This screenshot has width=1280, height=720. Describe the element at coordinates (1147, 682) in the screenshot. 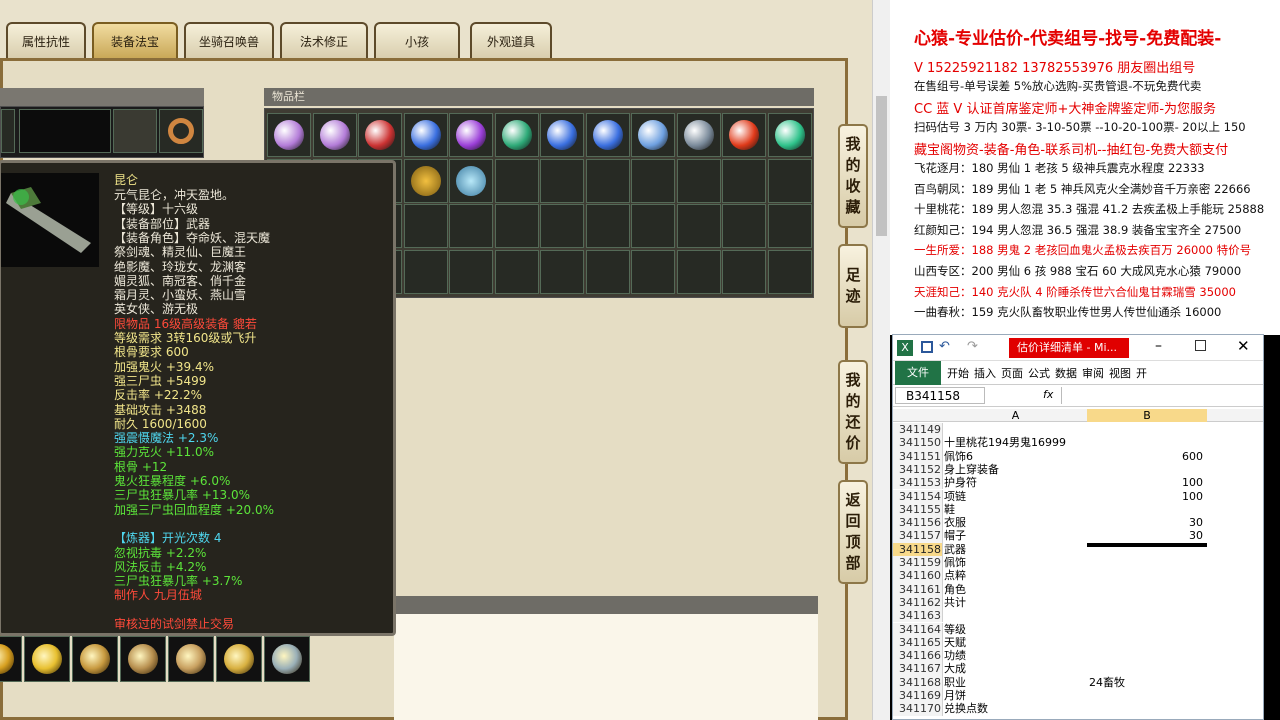

I see `cell-b: 24畜牧` at that location.